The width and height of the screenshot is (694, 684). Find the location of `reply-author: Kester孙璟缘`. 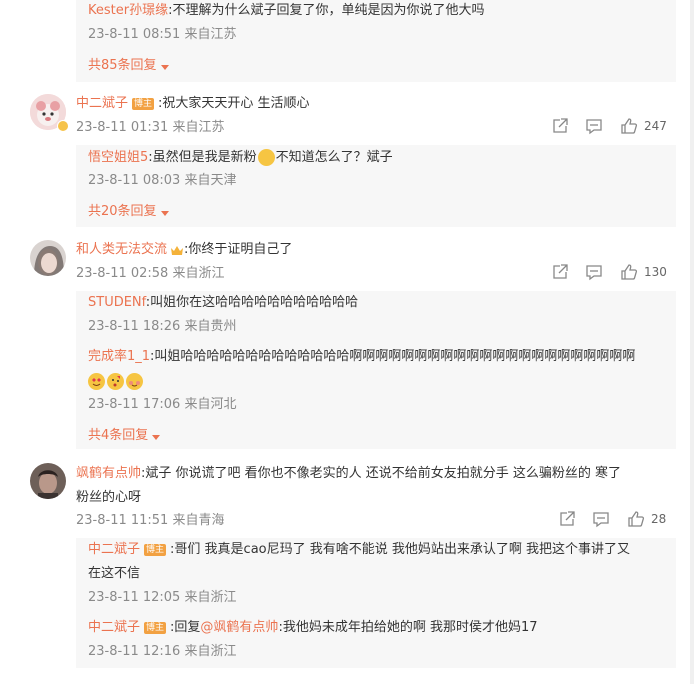

reply-author: Kester孙璟缘 is located at coordinates (128, 10).